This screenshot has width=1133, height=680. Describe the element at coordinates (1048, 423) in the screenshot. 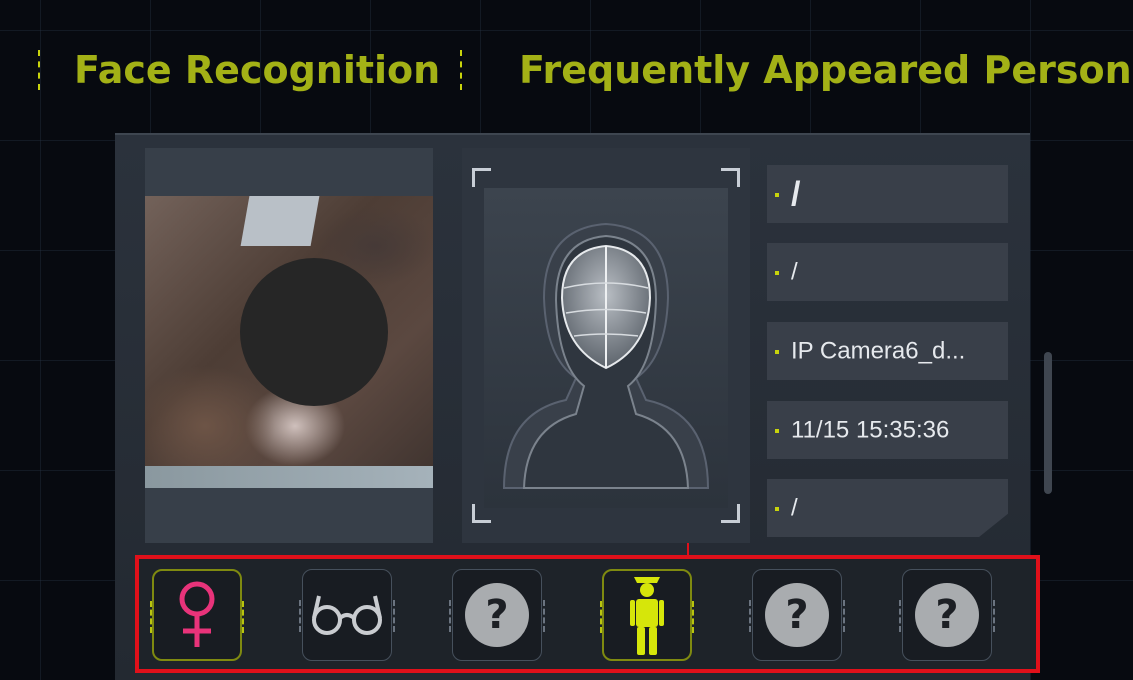

I see `scrollbar` at that location.